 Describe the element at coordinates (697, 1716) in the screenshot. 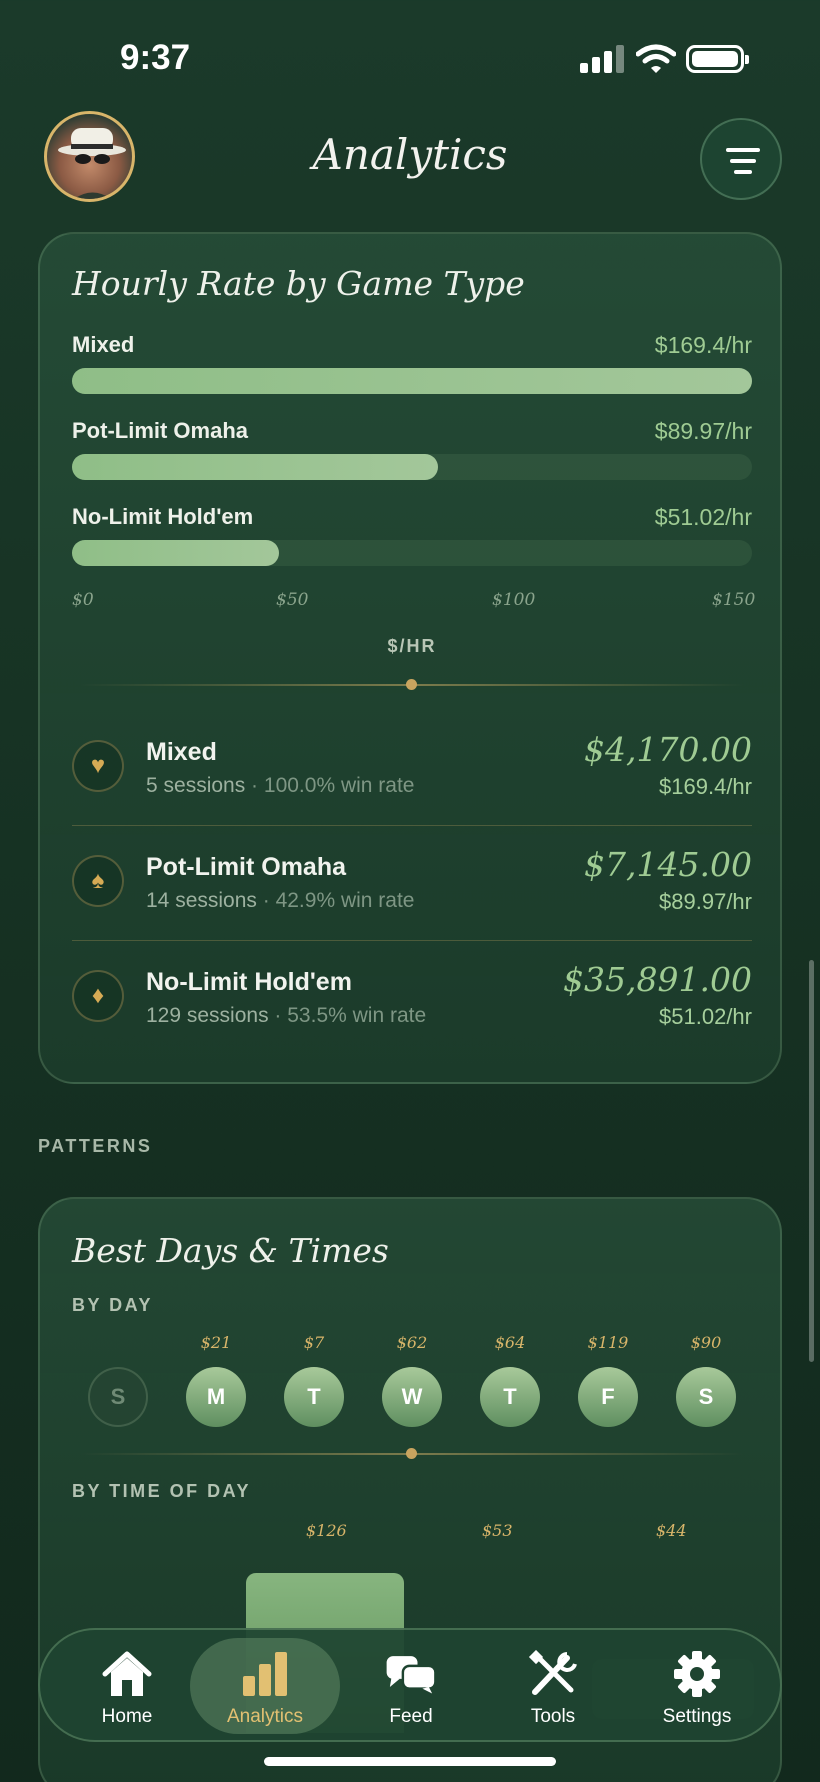

I see `tab-label: Settings` at that location.